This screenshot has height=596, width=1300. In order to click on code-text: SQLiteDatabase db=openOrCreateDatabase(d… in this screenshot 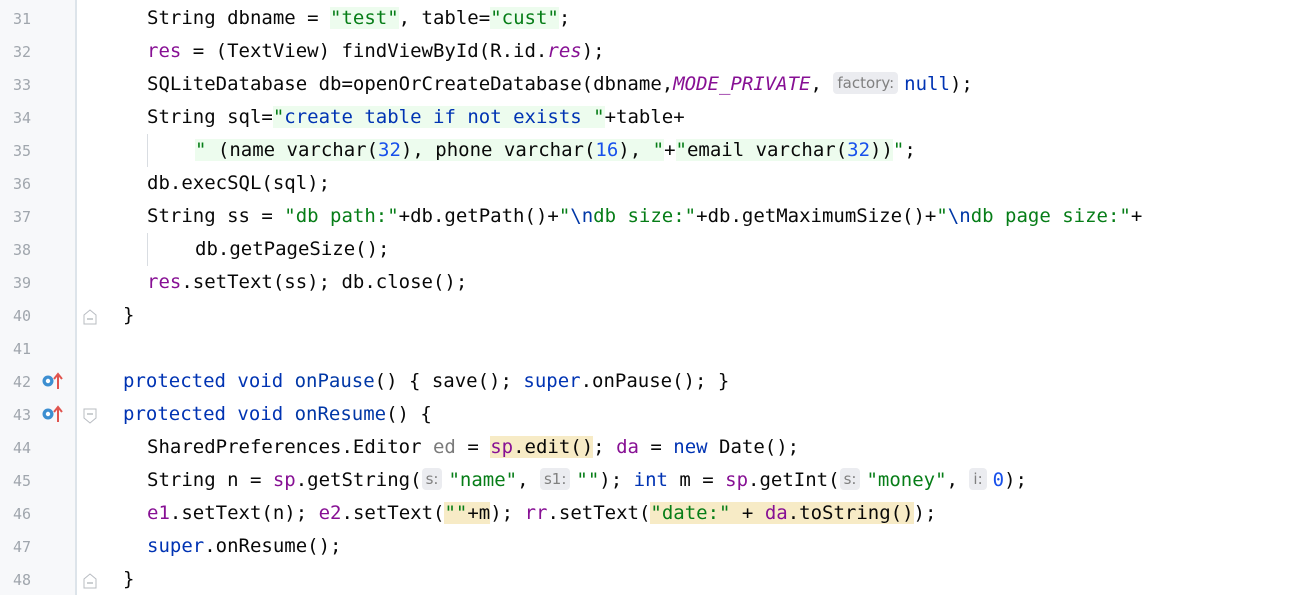, I will do `click(560, 84)`.